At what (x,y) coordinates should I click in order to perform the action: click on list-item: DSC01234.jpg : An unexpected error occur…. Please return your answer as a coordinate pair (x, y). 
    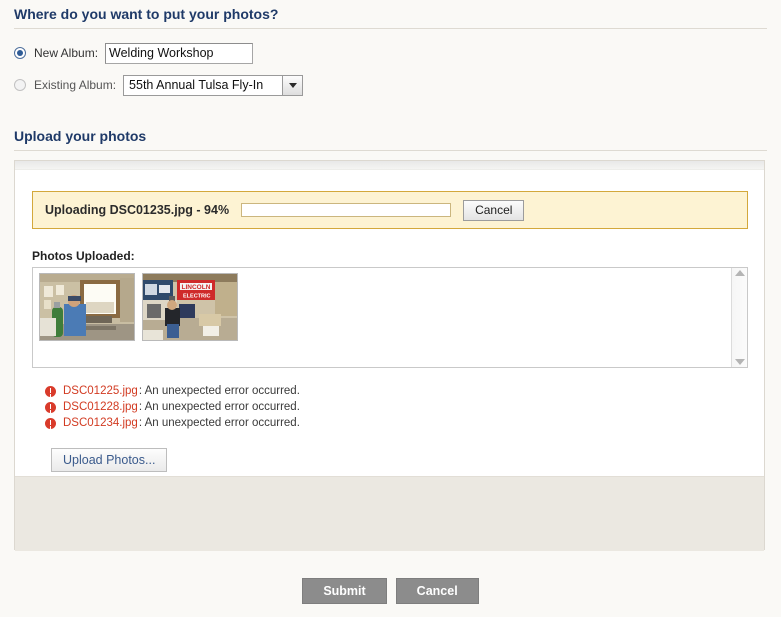
    Looking at the image, I should click on (172, 423).